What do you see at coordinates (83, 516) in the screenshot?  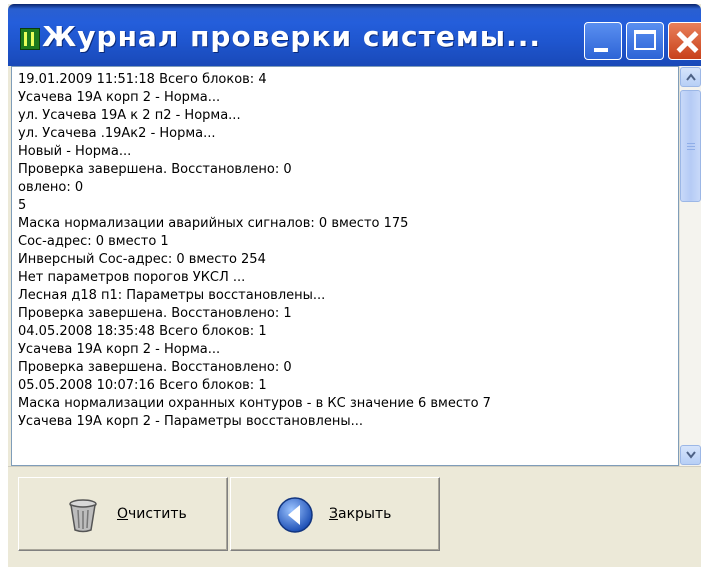 I see `trash-can-icon` at bounding box center [83, 516].